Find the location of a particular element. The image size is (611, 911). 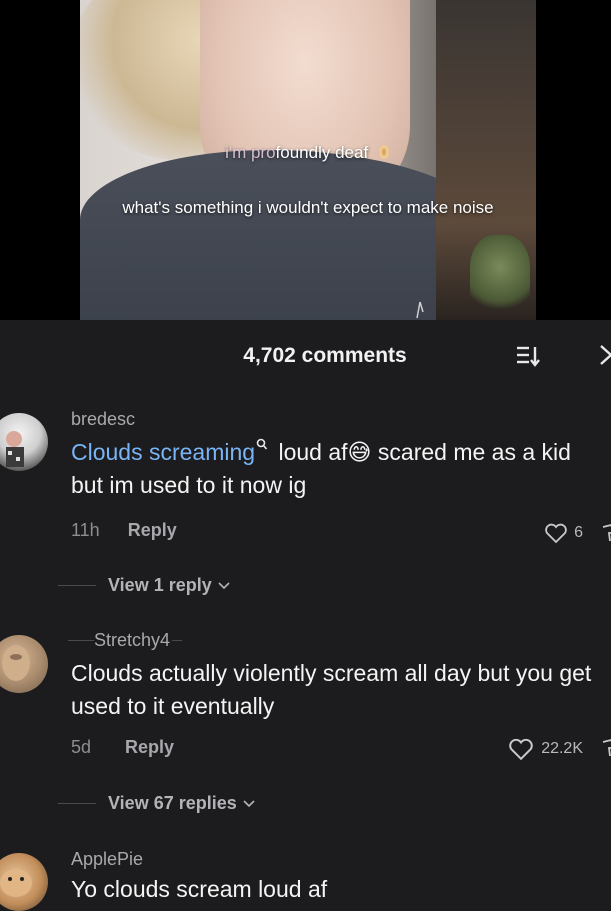

video-plant is located at coordinates (500, 275).